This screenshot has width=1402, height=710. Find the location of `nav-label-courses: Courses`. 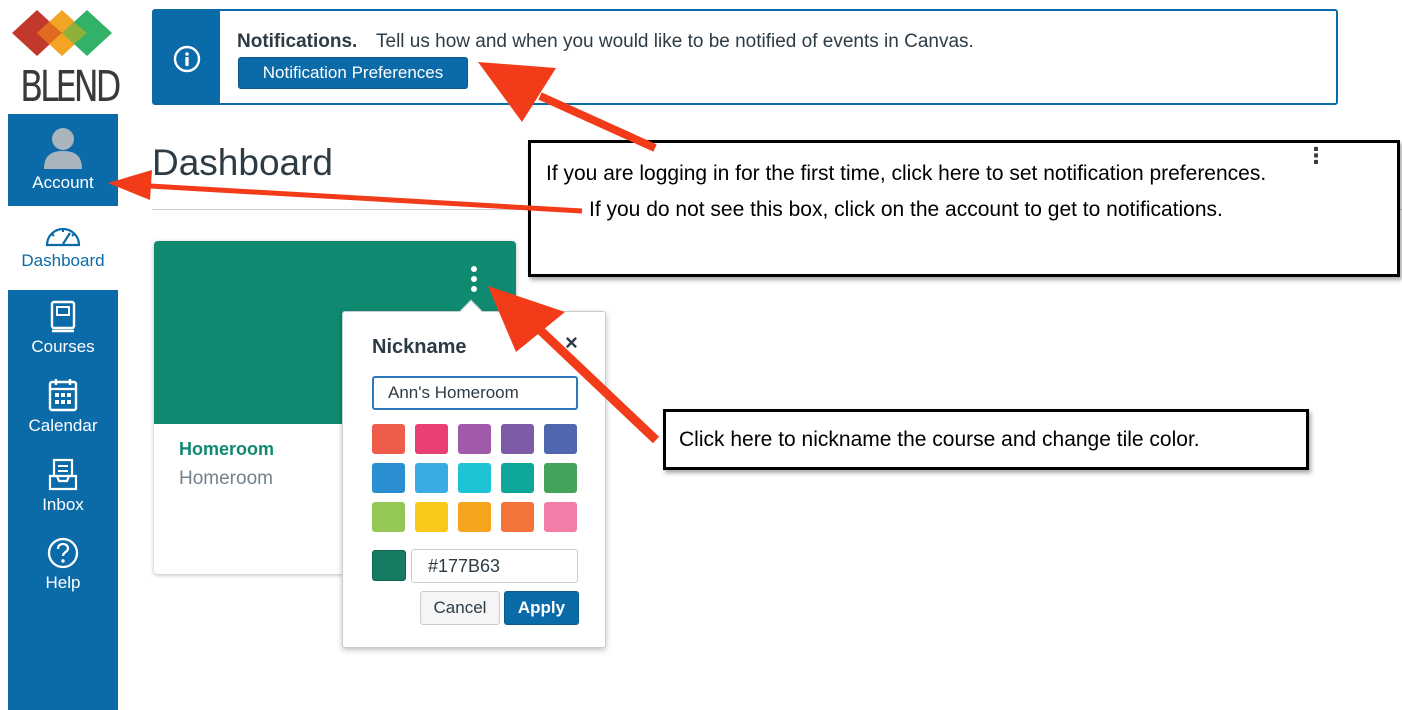

nav-label-courses: Courses is located at coordinates (63, 346).